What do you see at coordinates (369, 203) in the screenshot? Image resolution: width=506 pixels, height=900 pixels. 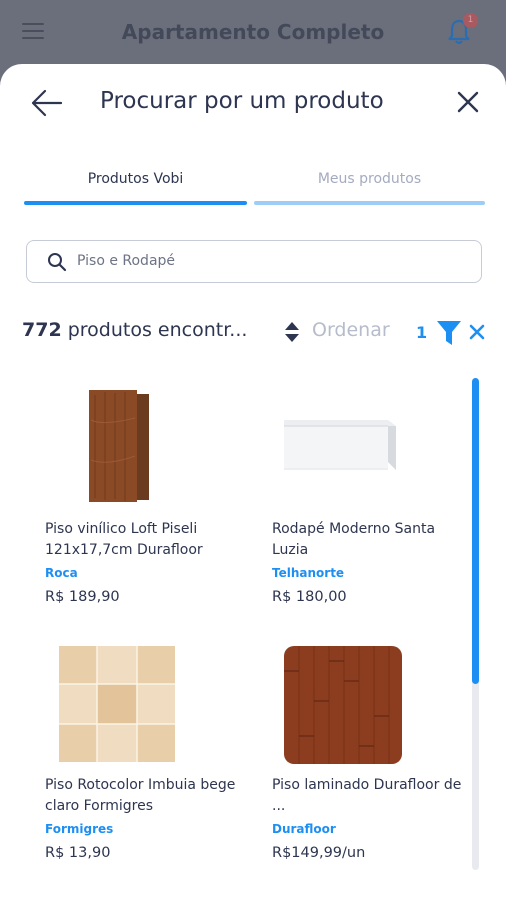 I see `tab-indicator-inactive` at bounding box center [369, 203].